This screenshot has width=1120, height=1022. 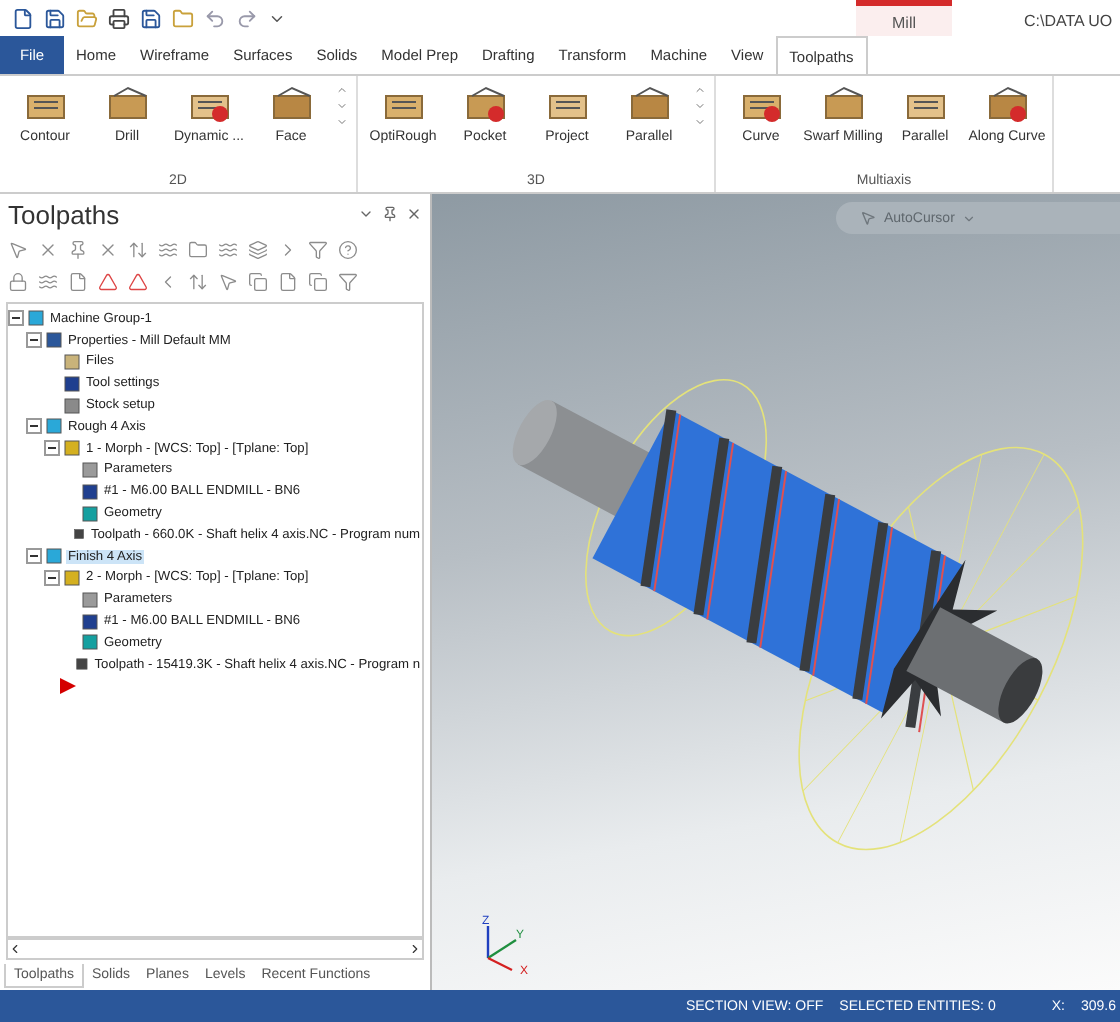 I want to click on help-icon, so click(x=348, y=250).